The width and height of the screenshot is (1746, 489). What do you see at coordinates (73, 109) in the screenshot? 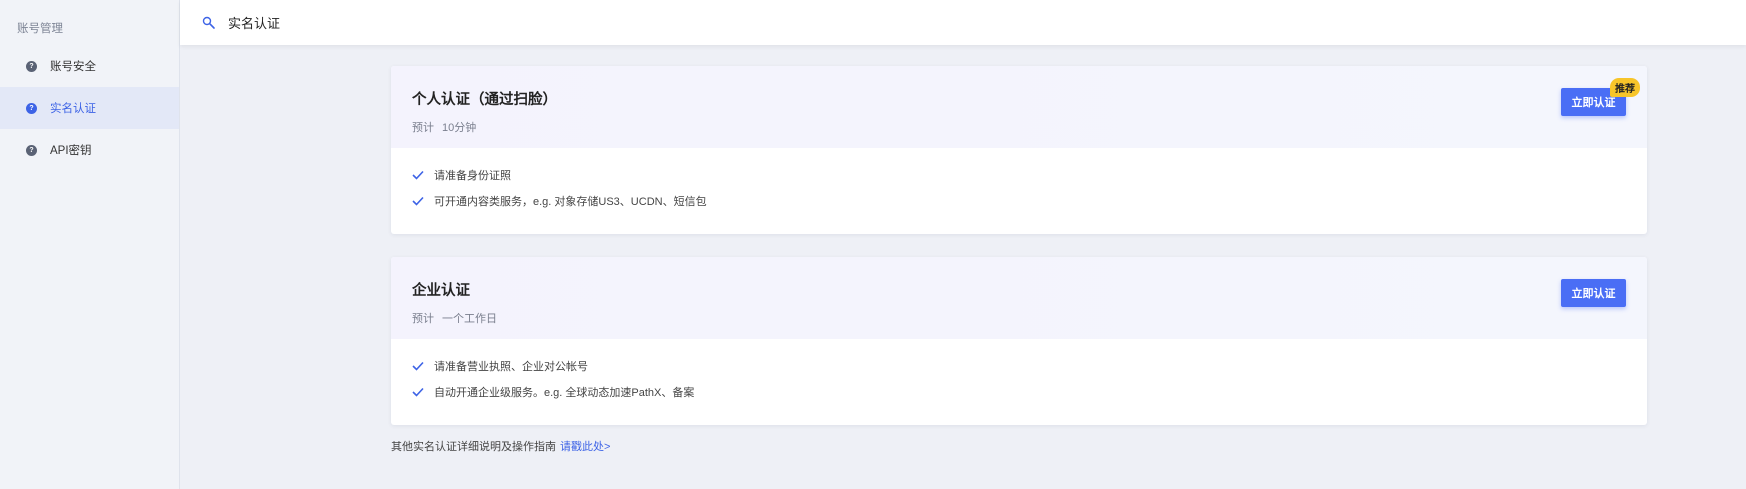
I see `sidebar-item-label: 实名认证` at bounding box center [73, 109].